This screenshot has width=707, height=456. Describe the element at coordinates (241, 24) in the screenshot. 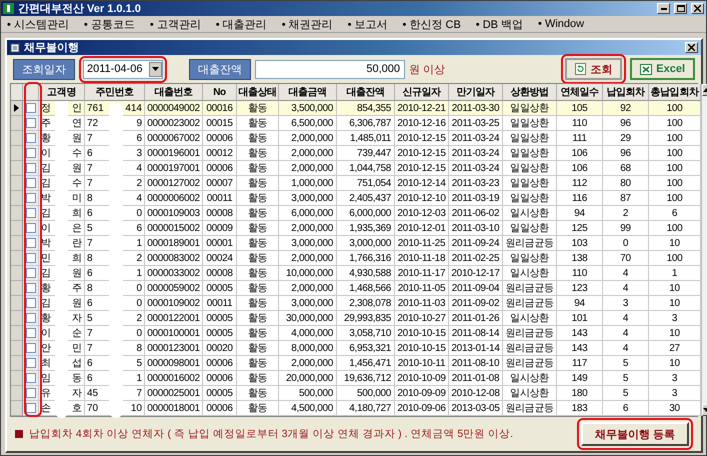

I see `menu-item: • 대출관리` at that location.